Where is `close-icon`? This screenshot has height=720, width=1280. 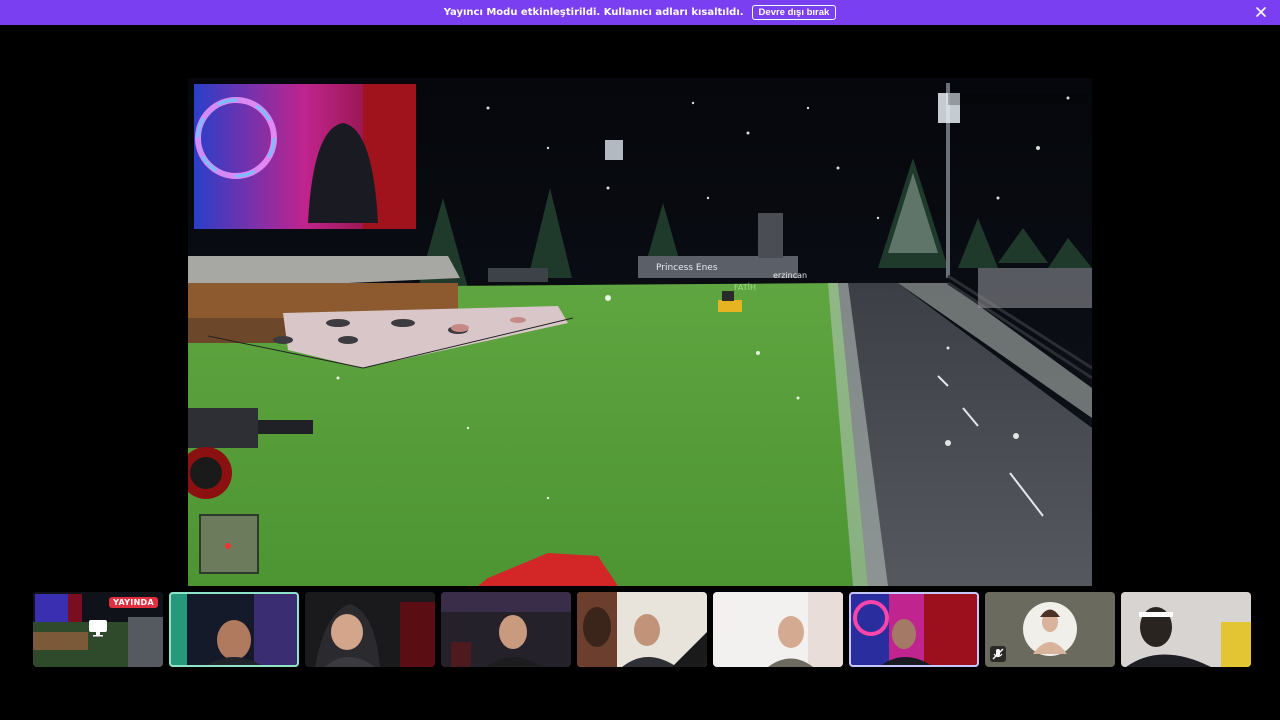 close-icon is located at coordinates (1261, 12).